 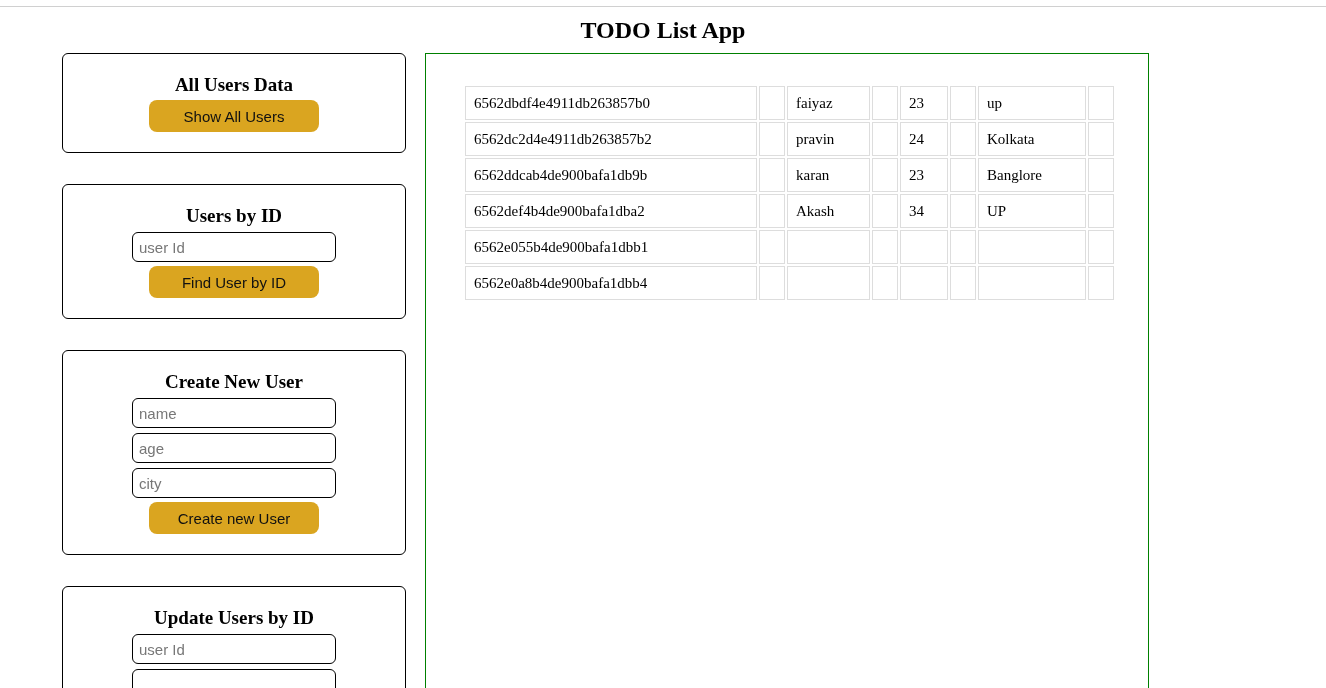 What do you see at coordinates (828, 175) in the screenshot?
I see `table-cell: karan` at bounding box center [828, 175].